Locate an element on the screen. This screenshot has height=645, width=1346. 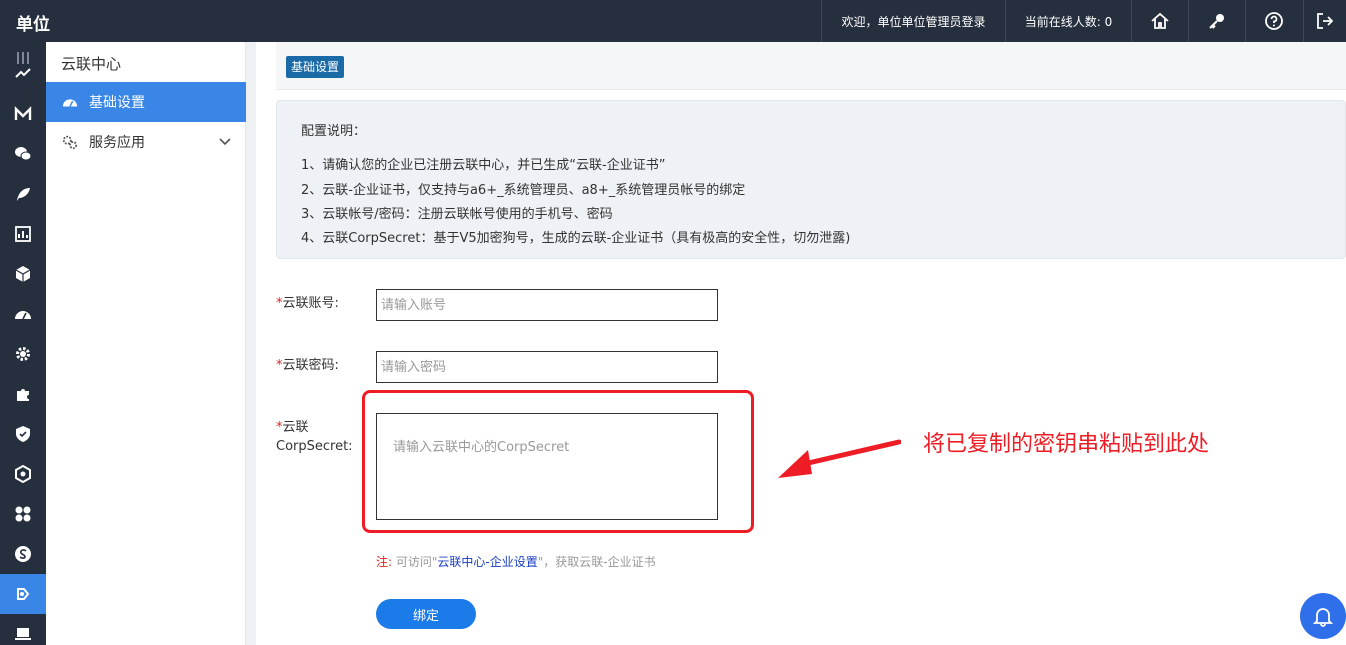
logout-button is located at coordinates (1324, 21).